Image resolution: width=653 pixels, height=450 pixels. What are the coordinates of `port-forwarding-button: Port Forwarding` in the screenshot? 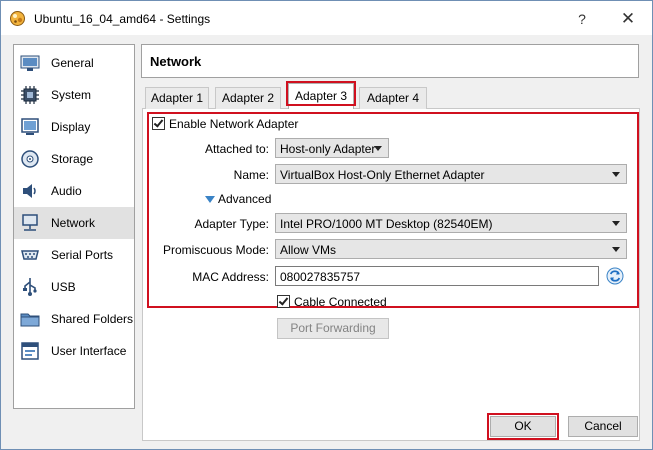 It's located at (333, 328).